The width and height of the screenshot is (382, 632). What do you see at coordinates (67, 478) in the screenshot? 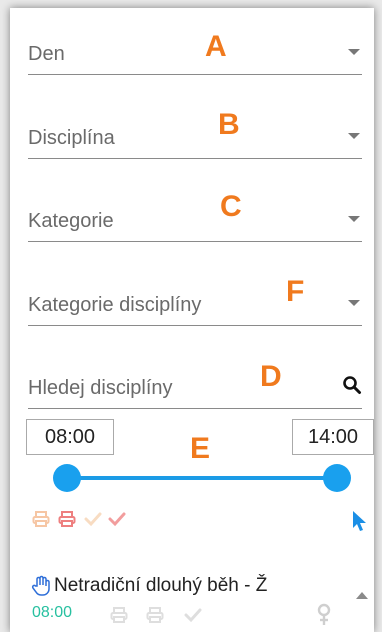
I see `time-range-start-handle` at bounding box center [67, 478].